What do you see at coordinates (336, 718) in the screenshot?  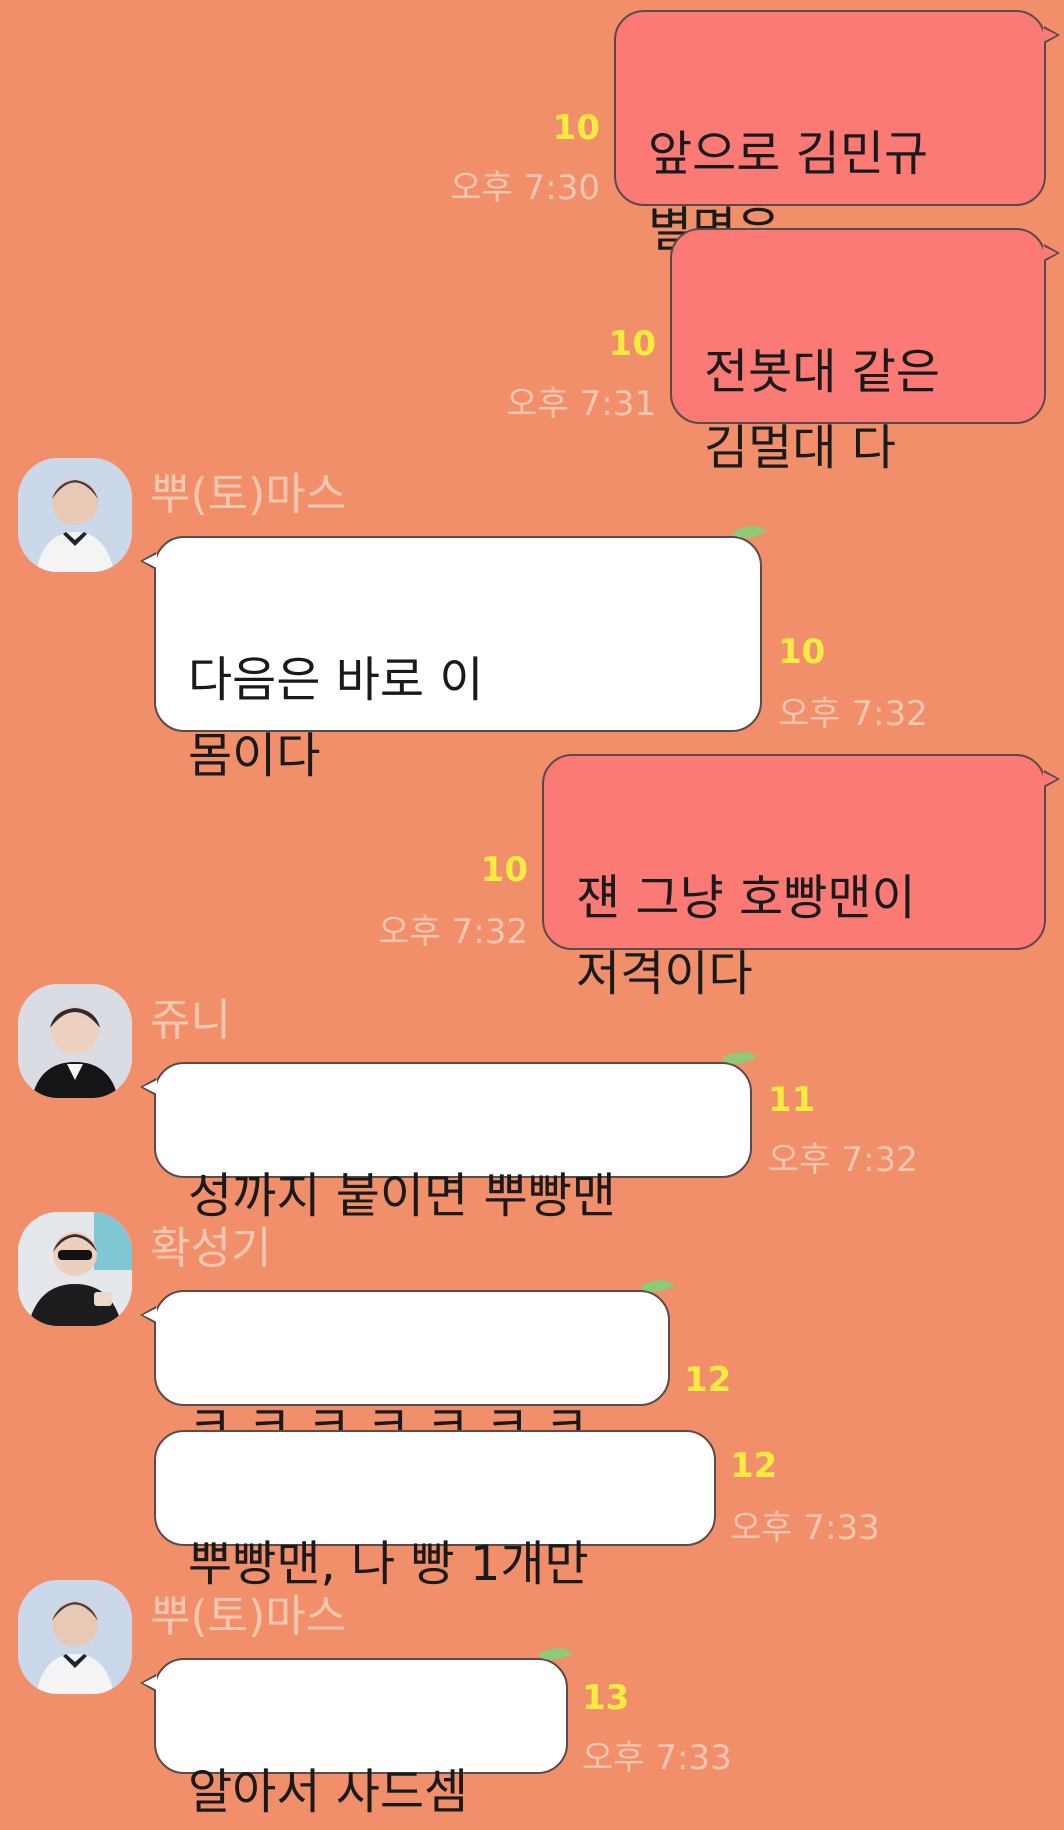 I see `message-text: 다음은 바로 이 몸이다` at bounding box center [336, 718].